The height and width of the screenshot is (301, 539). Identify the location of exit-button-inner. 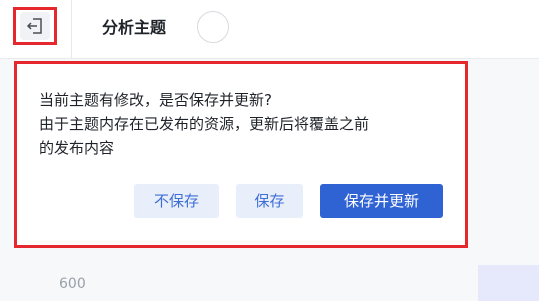
(35, 26).